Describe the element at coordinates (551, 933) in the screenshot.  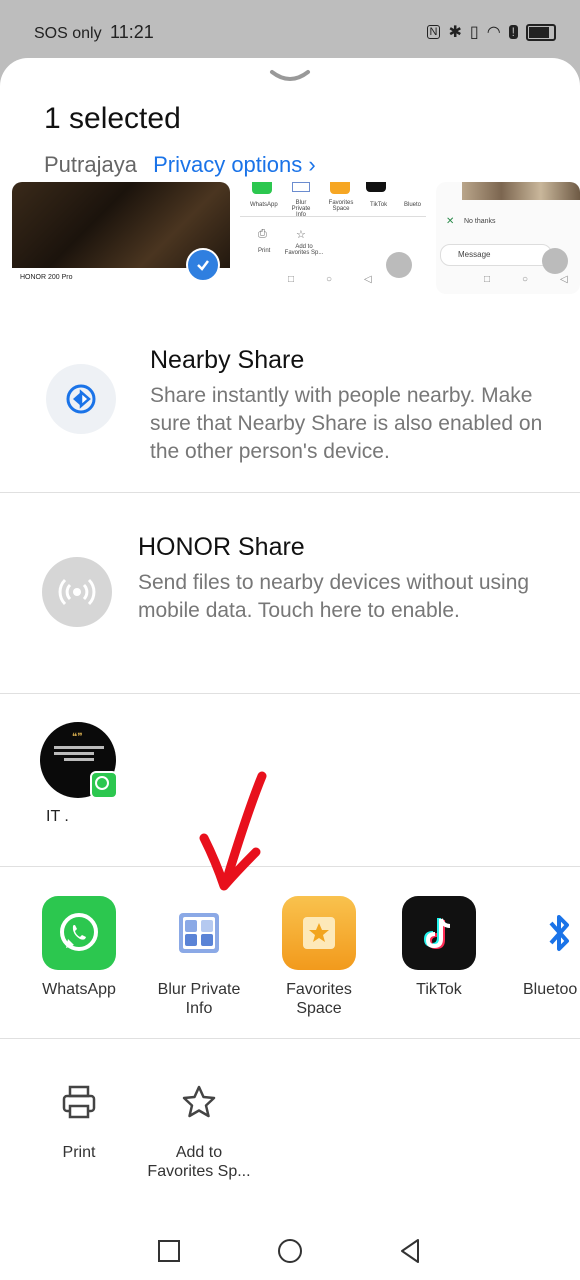
I see `bluetooth-icon` at that location.